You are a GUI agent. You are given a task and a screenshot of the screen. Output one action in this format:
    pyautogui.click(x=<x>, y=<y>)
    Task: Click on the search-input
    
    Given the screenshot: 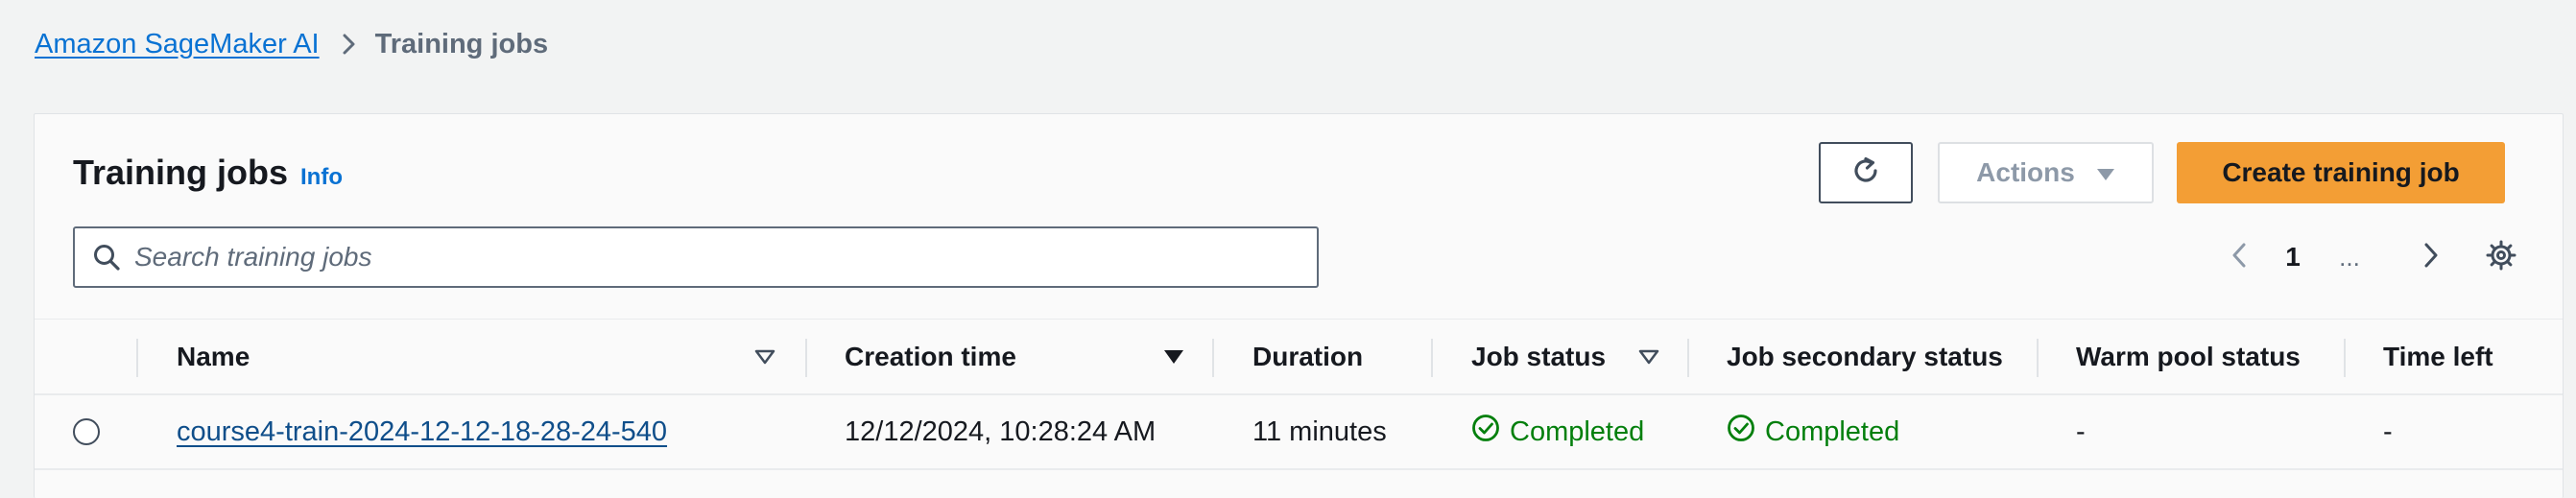 What is the action you would take?
    pyautogui.click(x=724, y=257)
    